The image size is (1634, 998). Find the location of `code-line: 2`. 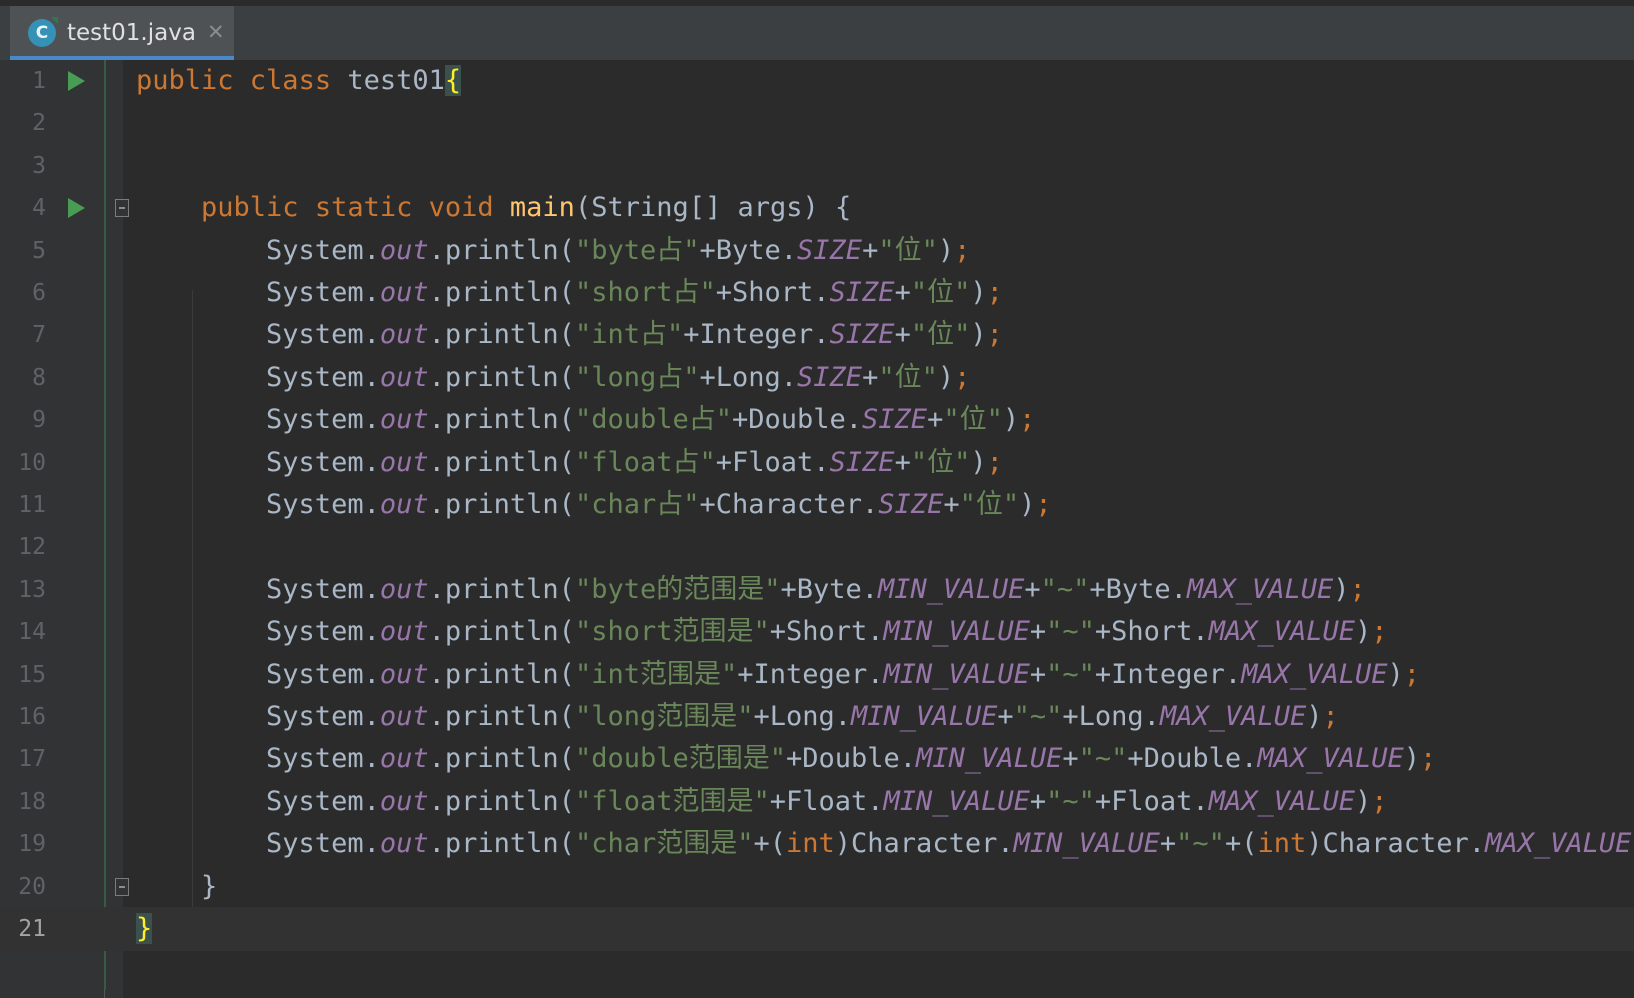

code-line: 2 is located at coordinates (817, 123).